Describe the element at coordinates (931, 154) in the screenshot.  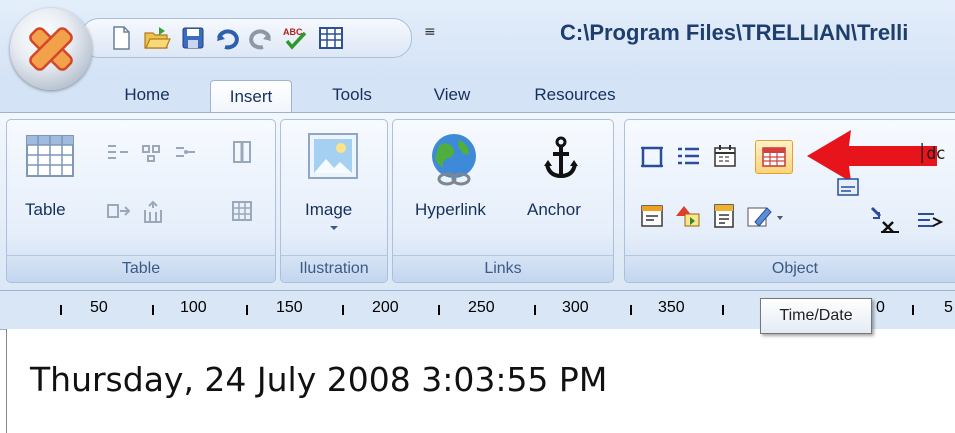
I see `abc-field-icon: │dc` at that location.